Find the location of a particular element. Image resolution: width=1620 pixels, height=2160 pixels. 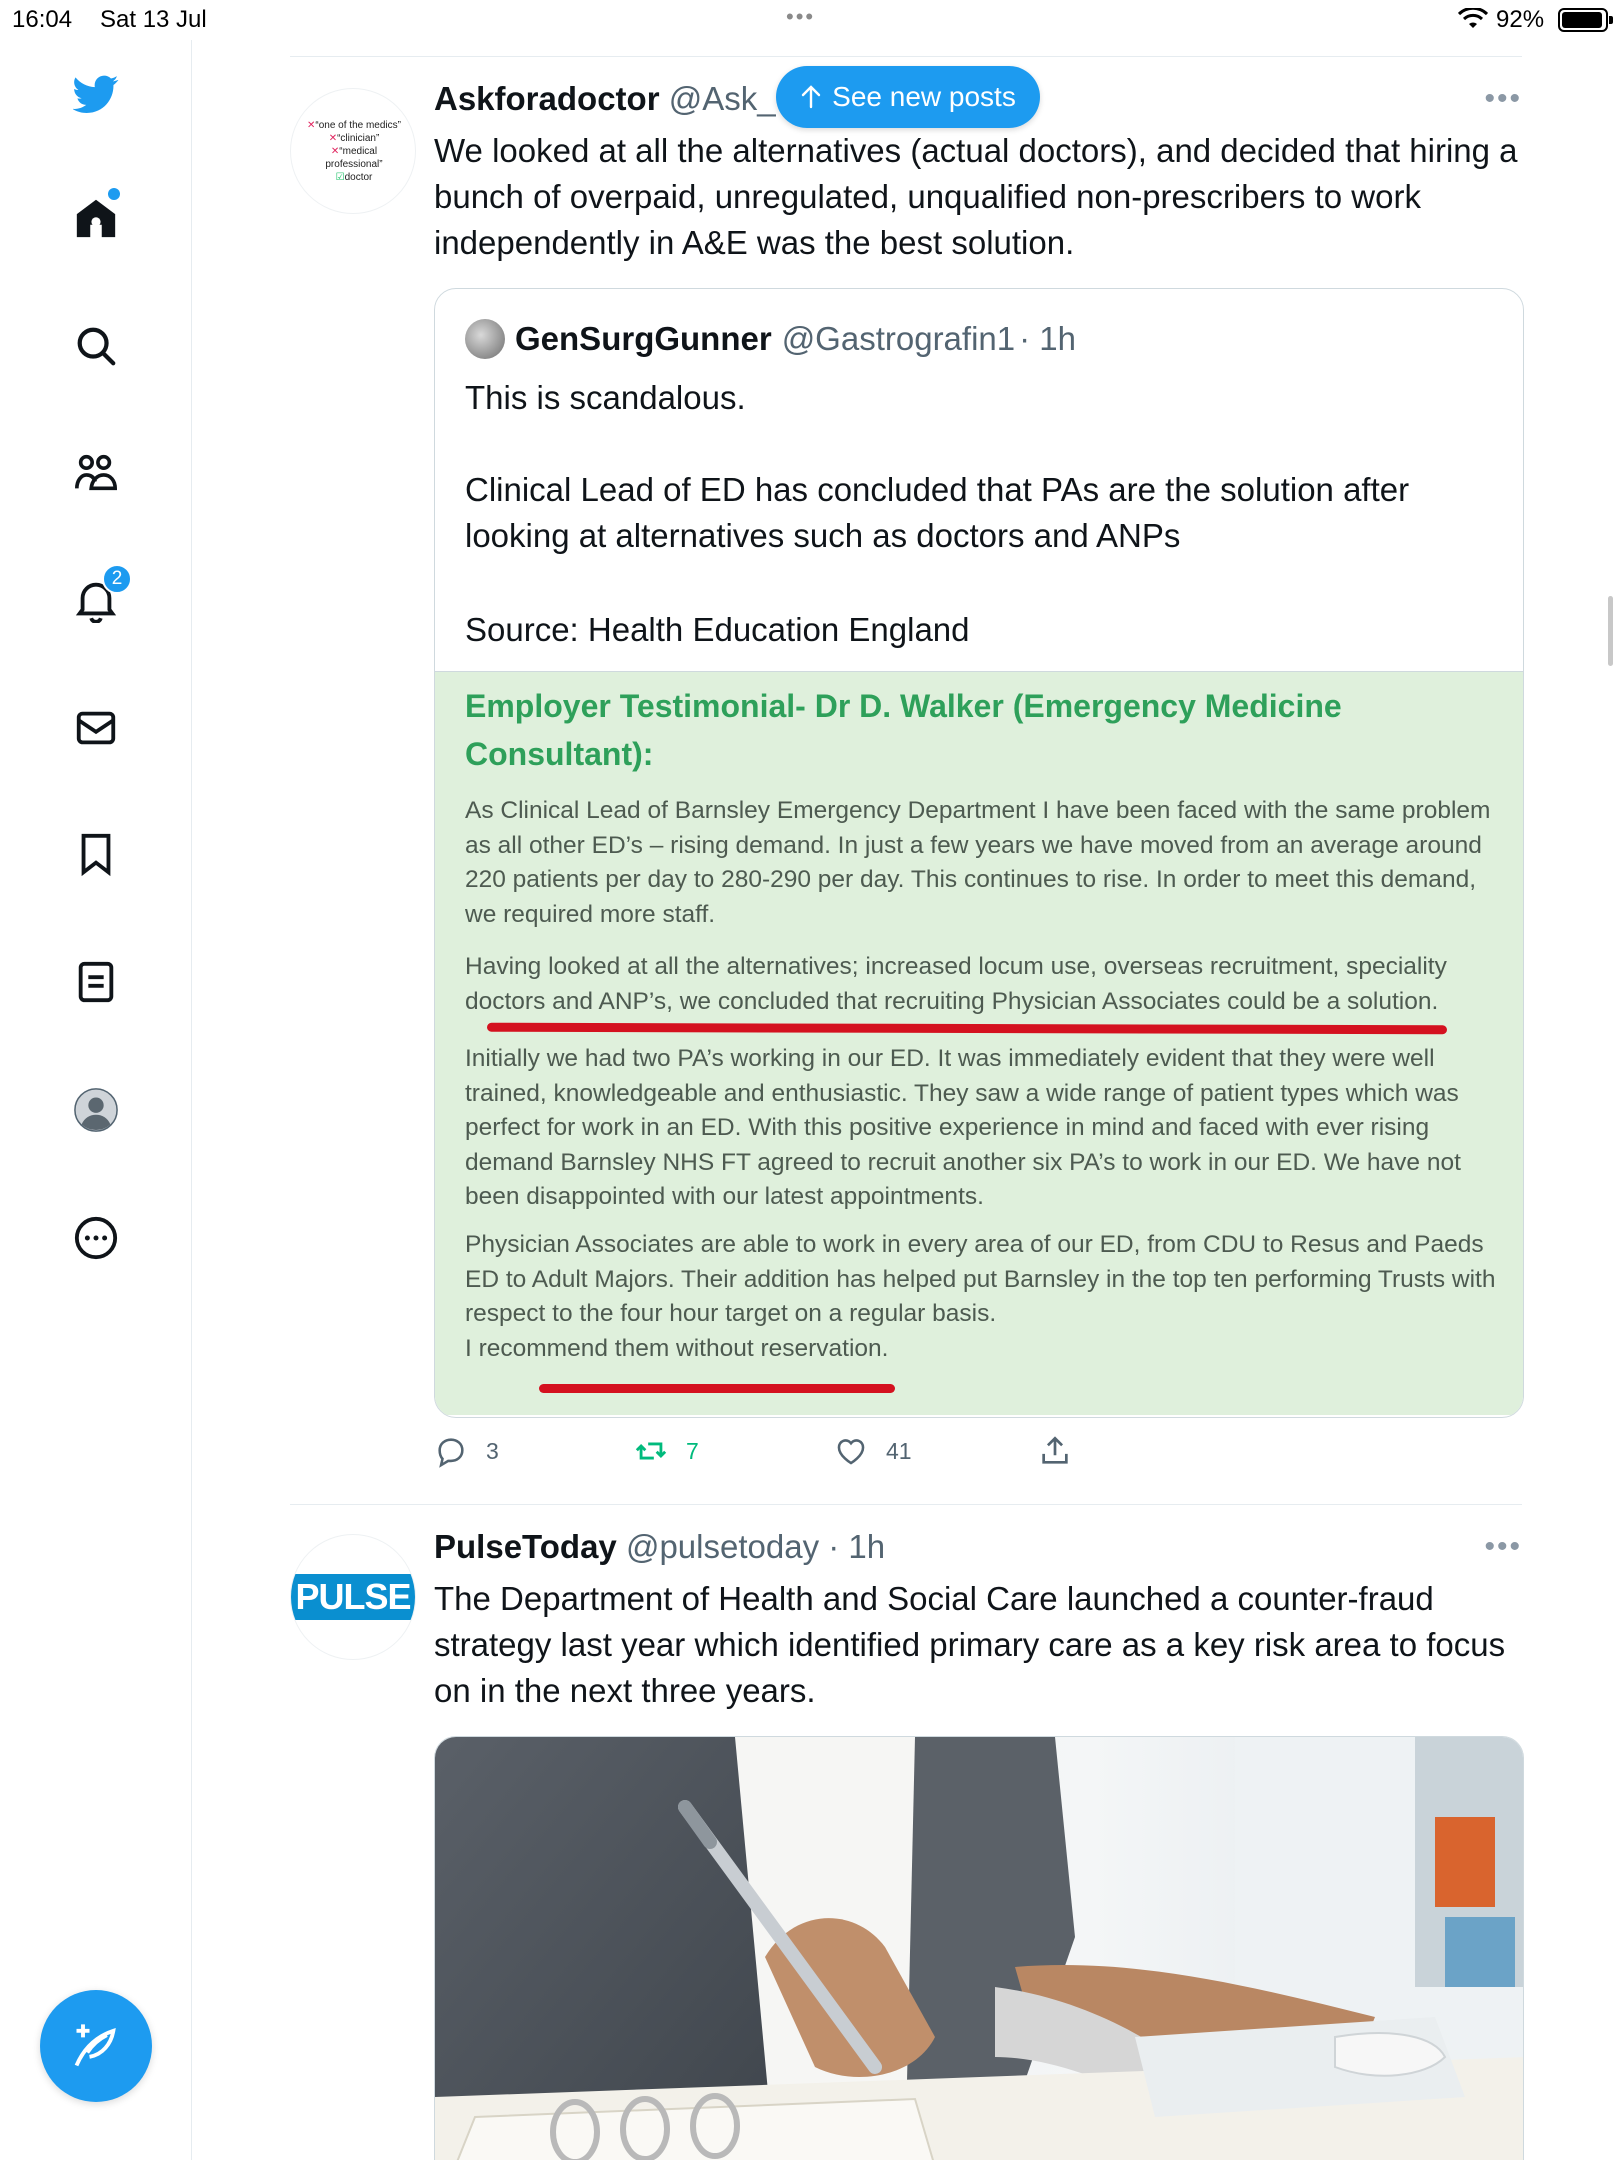

scrollbar is located at coordinates (1610, 631).